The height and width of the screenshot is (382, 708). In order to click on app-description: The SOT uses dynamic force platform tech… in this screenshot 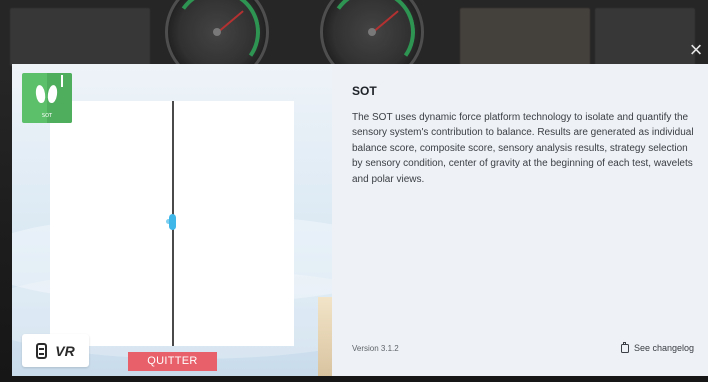, I will do `click(523, 148)`.